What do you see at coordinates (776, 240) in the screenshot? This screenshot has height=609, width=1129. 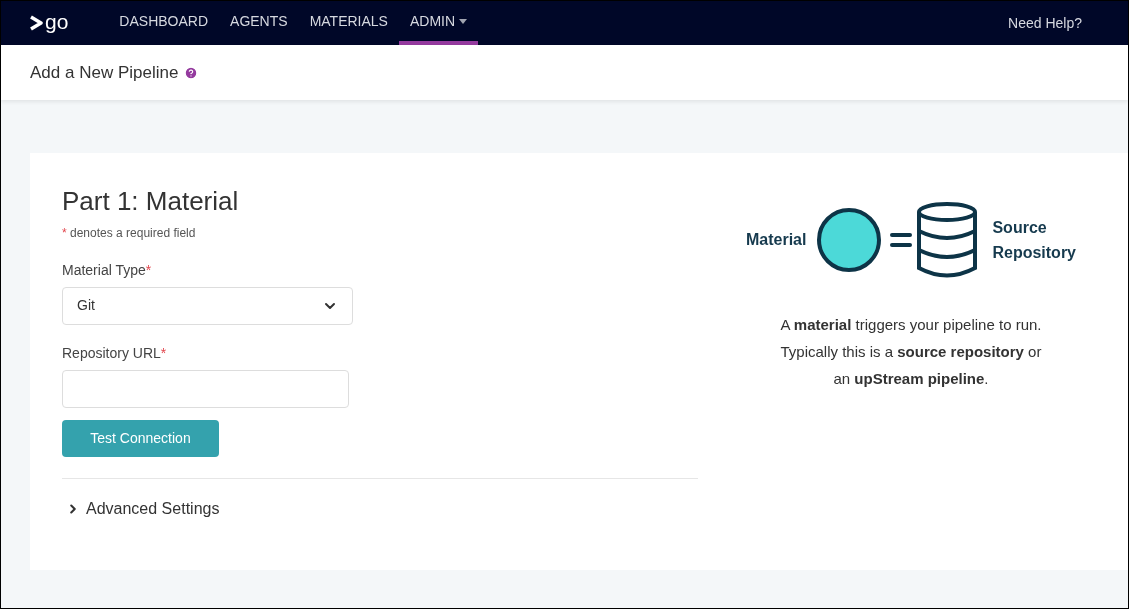 I see `material-label: Material` at bounding box center [776, 240].